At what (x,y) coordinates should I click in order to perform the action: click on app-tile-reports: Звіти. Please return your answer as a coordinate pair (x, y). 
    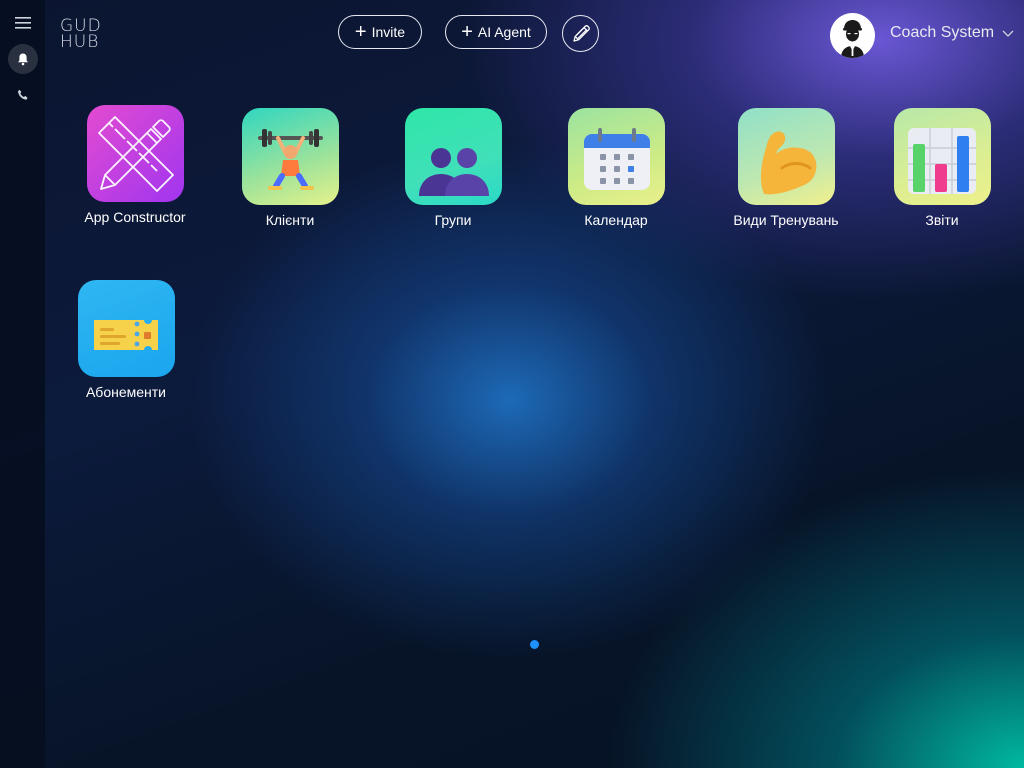
    Looking at the image, I should click on (942, 168).